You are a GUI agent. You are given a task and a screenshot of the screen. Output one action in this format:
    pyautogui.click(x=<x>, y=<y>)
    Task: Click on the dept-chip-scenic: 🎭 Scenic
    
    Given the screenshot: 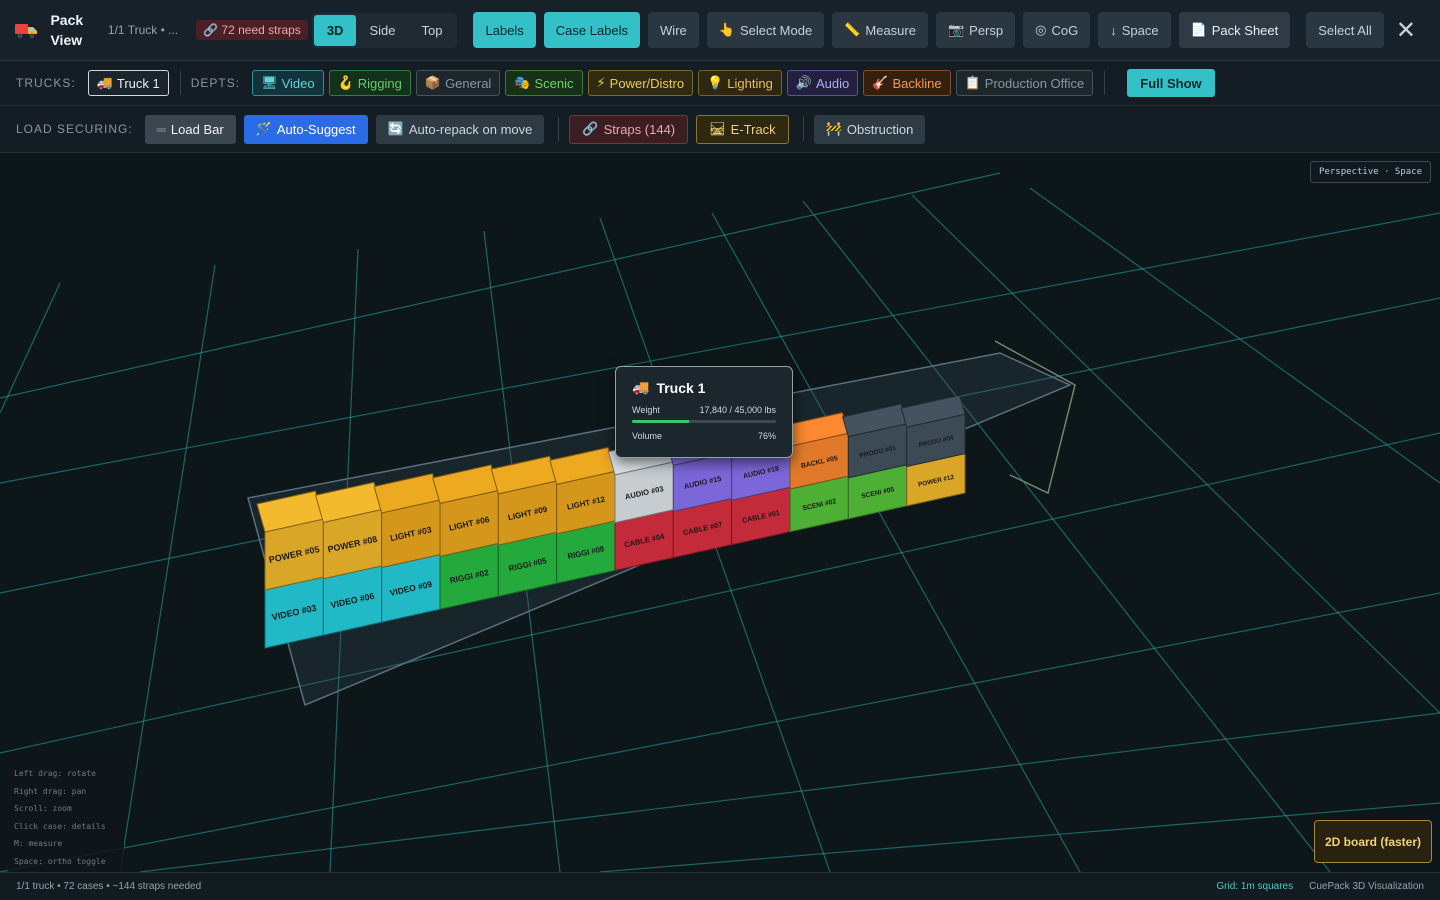 What is the action you would take?
    pyautogui.click(x=544, y=83)
    